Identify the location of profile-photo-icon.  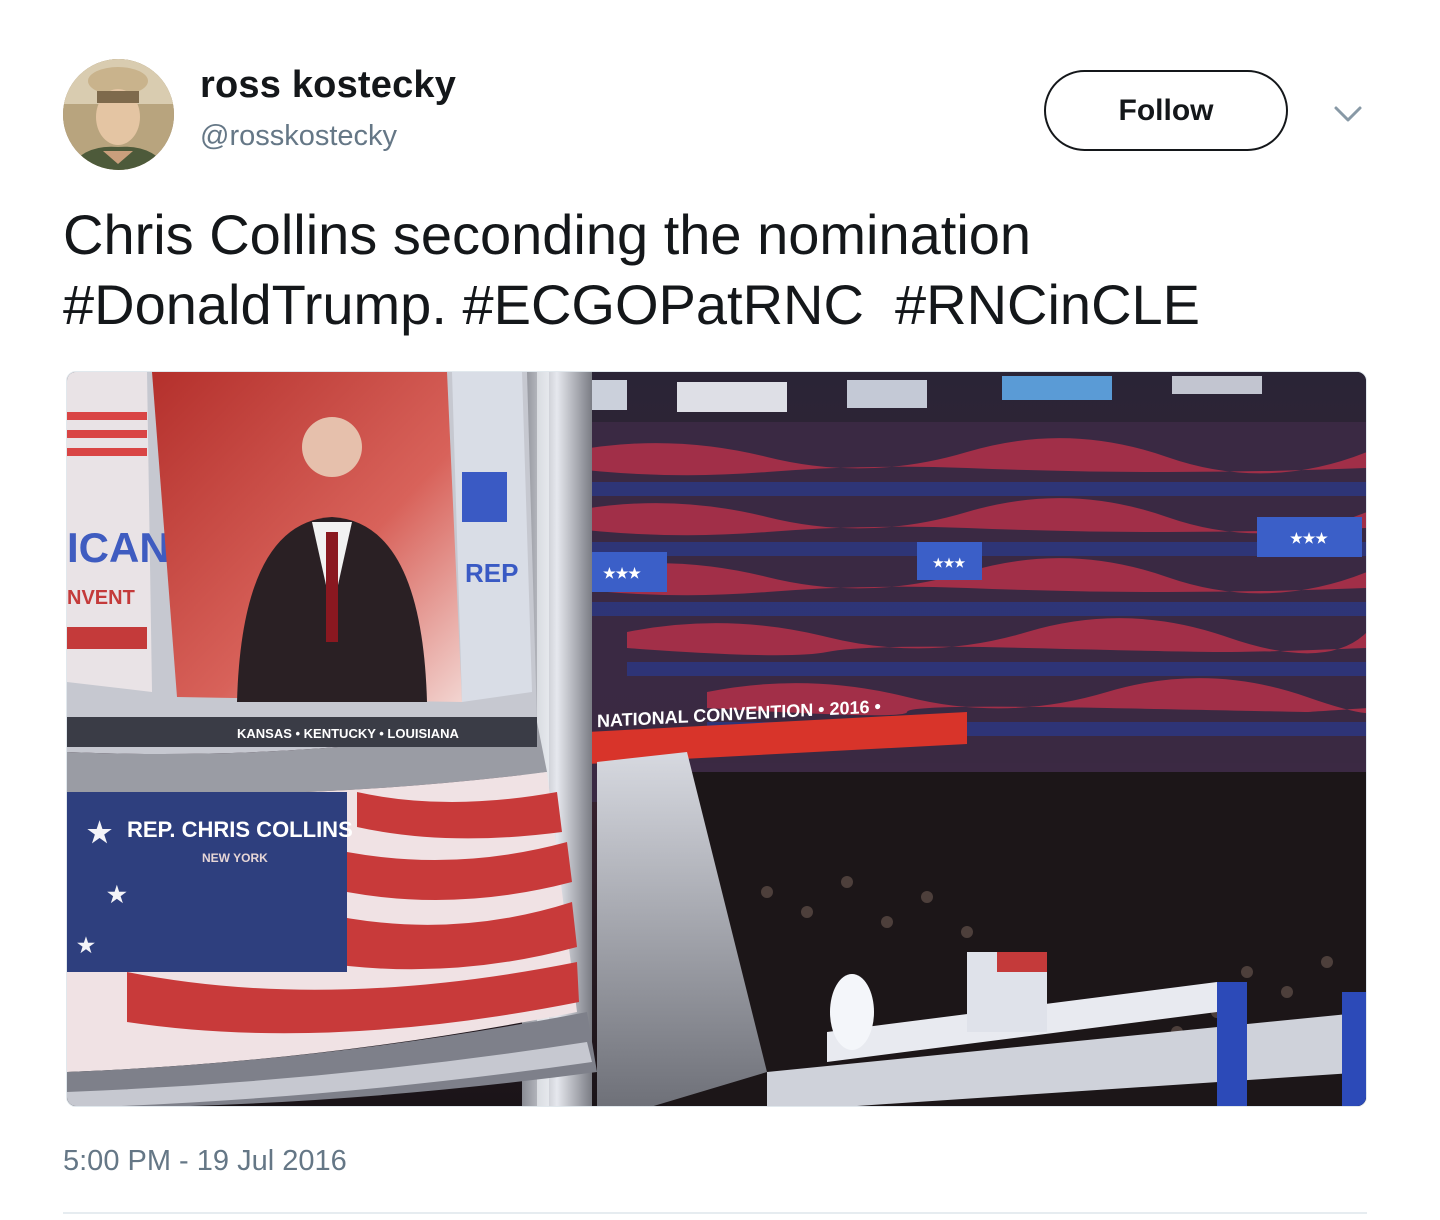
(118, 114).